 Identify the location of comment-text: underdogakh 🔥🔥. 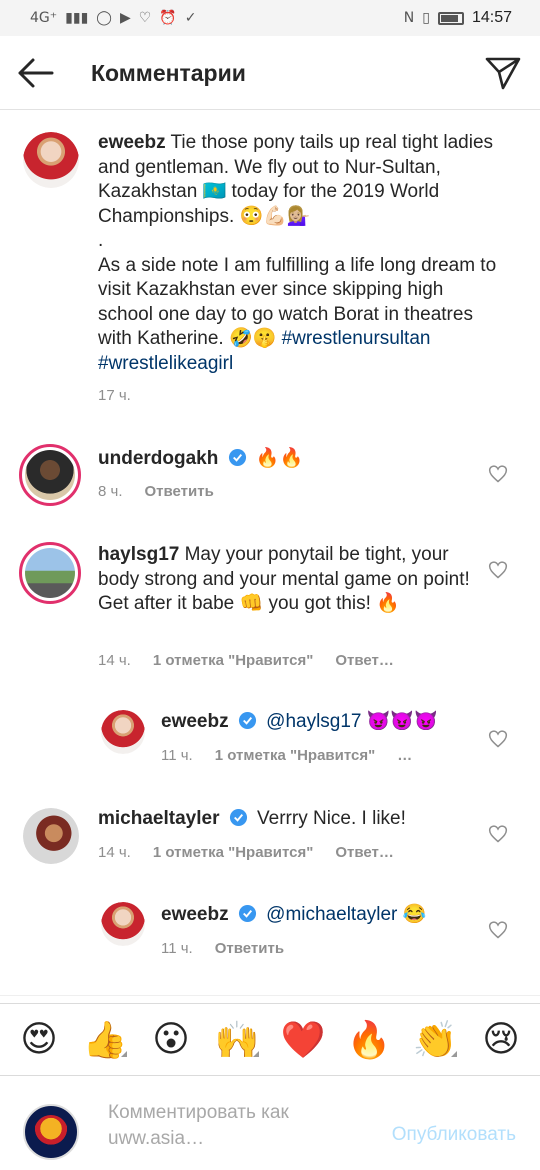
(288, 459).